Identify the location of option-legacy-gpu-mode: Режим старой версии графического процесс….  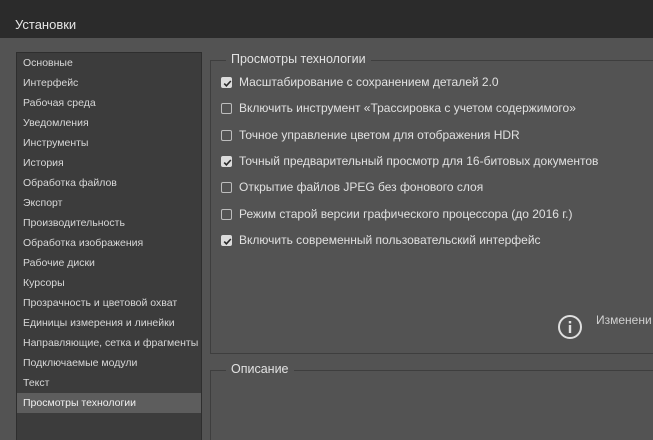
(397, 214).